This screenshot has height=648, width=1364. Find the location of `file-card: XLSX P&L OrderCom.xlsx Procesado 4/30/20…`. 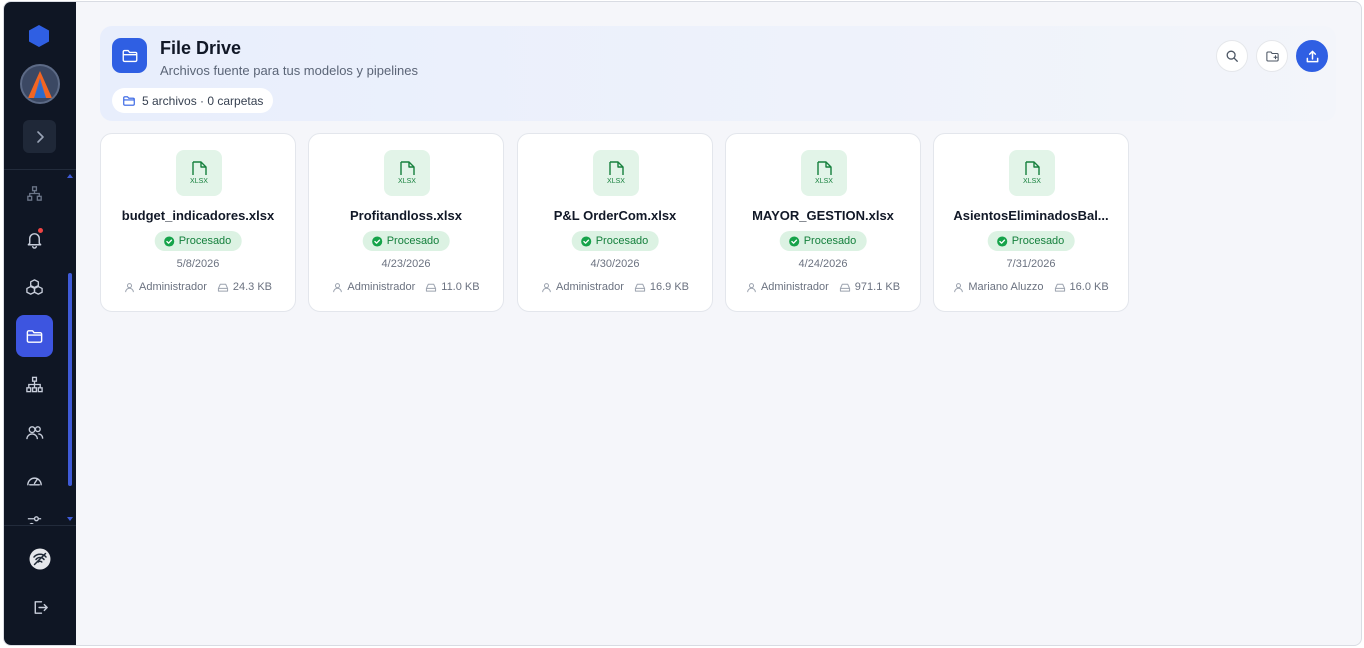

file-card: XLSX P&L OrderCom.xlsx Procesado 4/30/20… is located at coordinates (615, 222).